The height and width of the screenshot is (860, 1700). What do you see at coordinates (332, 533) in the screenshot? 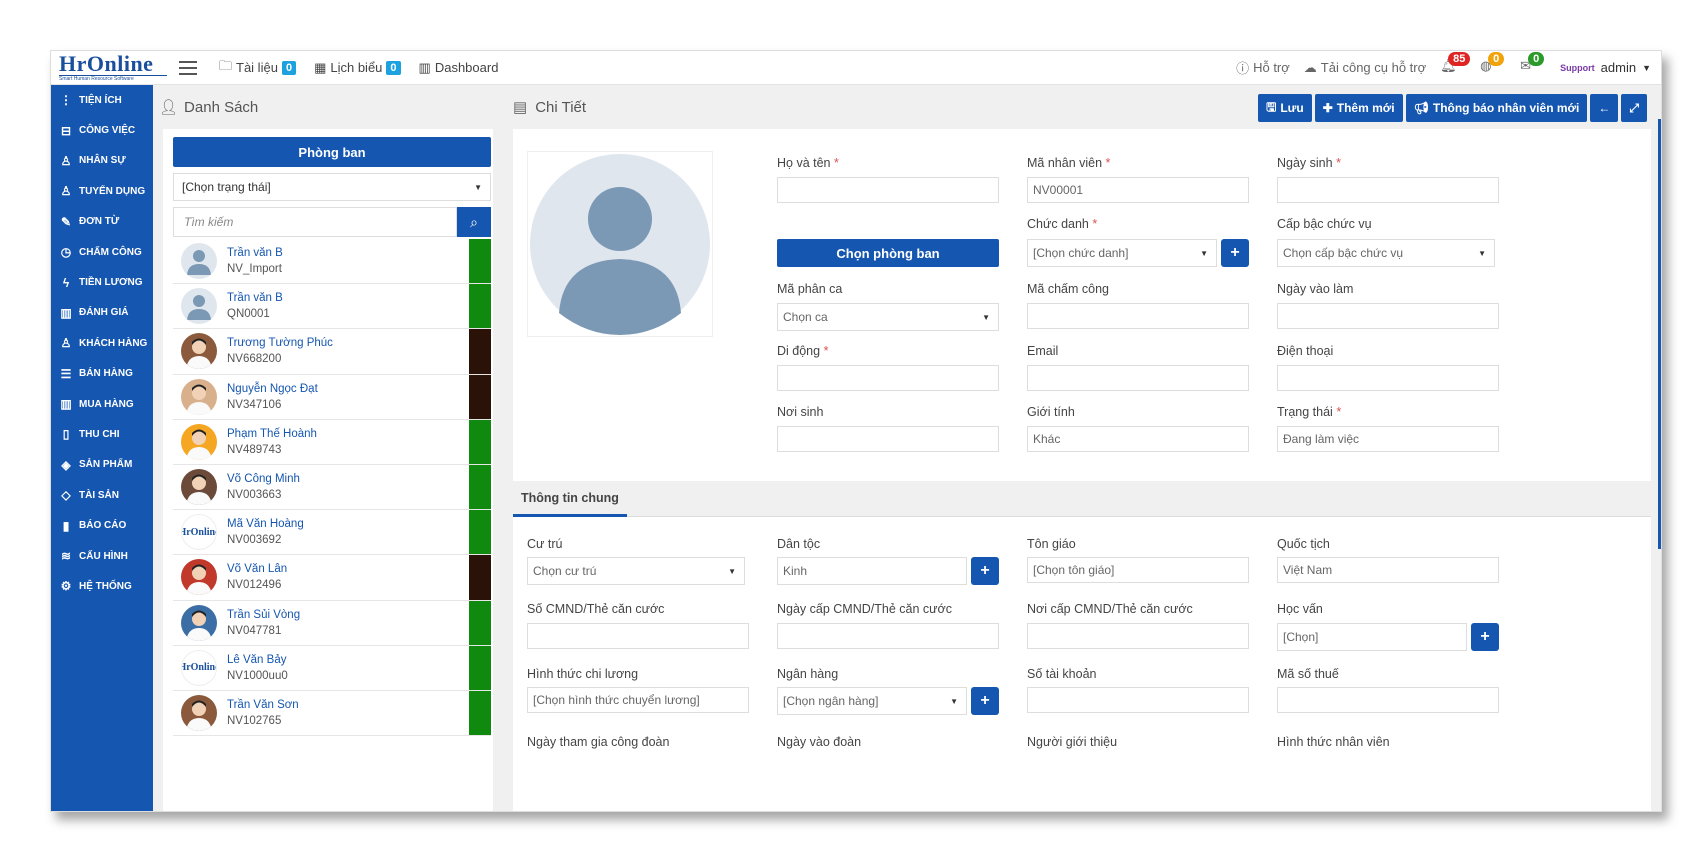
I see `list-item: HrOnline Mã Văn Hoàng NV003692` at bounding box center [332, 533].